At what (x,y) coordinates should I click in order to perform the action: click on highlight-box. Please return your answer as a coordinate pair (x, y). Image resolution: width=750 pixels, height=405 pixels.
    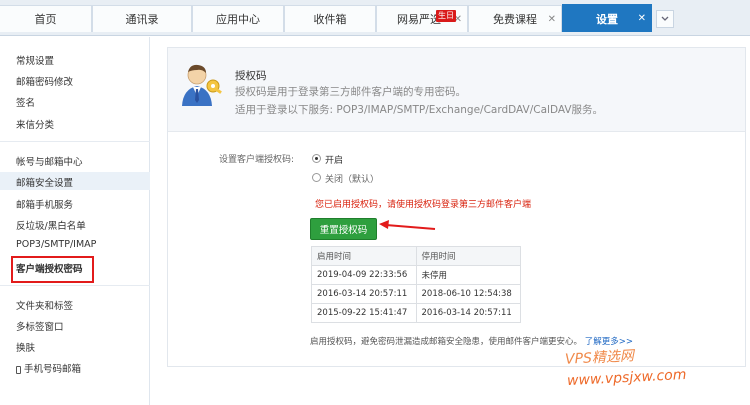
    Looking at the image, I should click on (52, 269).